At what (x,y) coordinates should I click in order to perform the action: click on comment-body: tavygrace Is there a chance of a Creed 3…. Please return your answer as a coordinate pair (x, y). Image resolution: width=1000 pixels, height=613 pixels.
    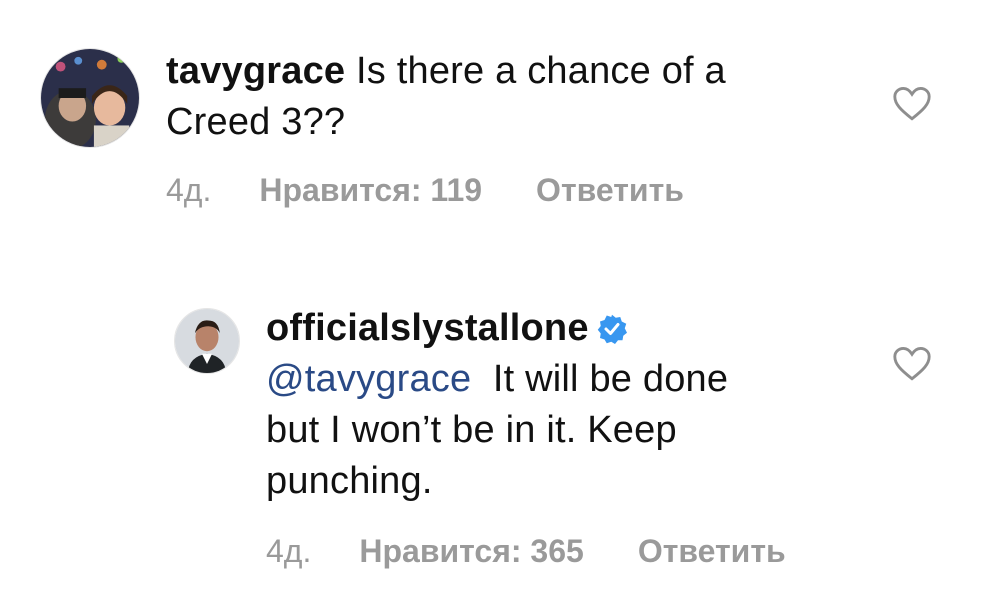
    Looking at the image, I should click on (516, 97).